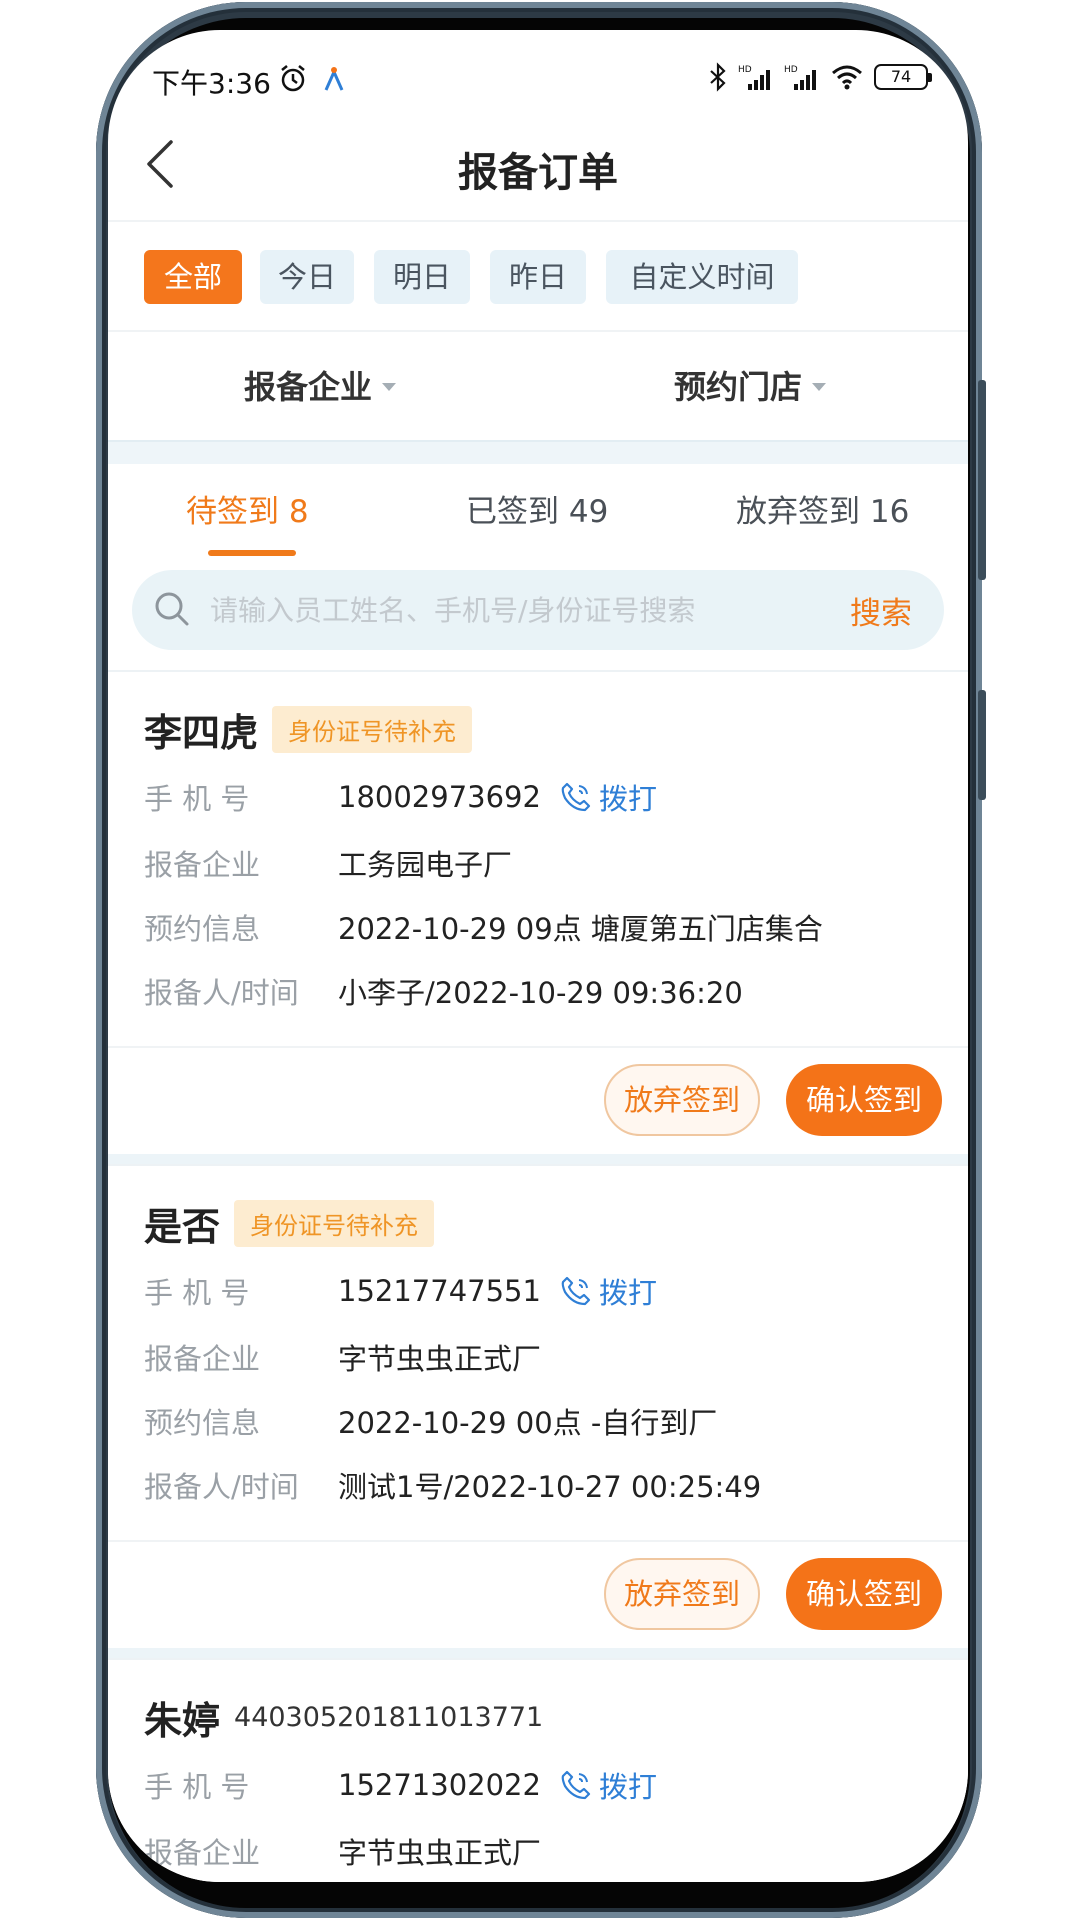 The image size is (1080, 1920). Describe the element at coordinates (538, 385) in the screenshot. I see `dropdown-filter-bar: 报备企业 预约门店` at that location.